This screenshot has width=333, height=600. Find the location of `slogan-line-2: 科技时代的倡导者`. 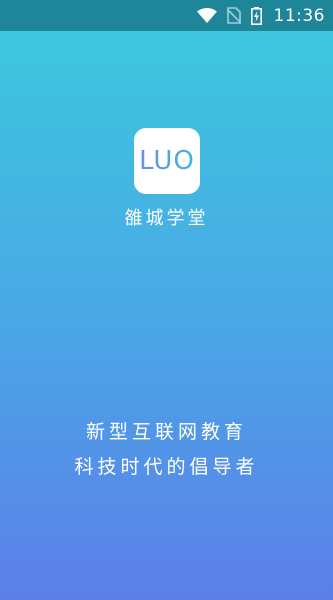

slogan-line-2: 科技时代的倡导者 is located at coordinates (166, 467).